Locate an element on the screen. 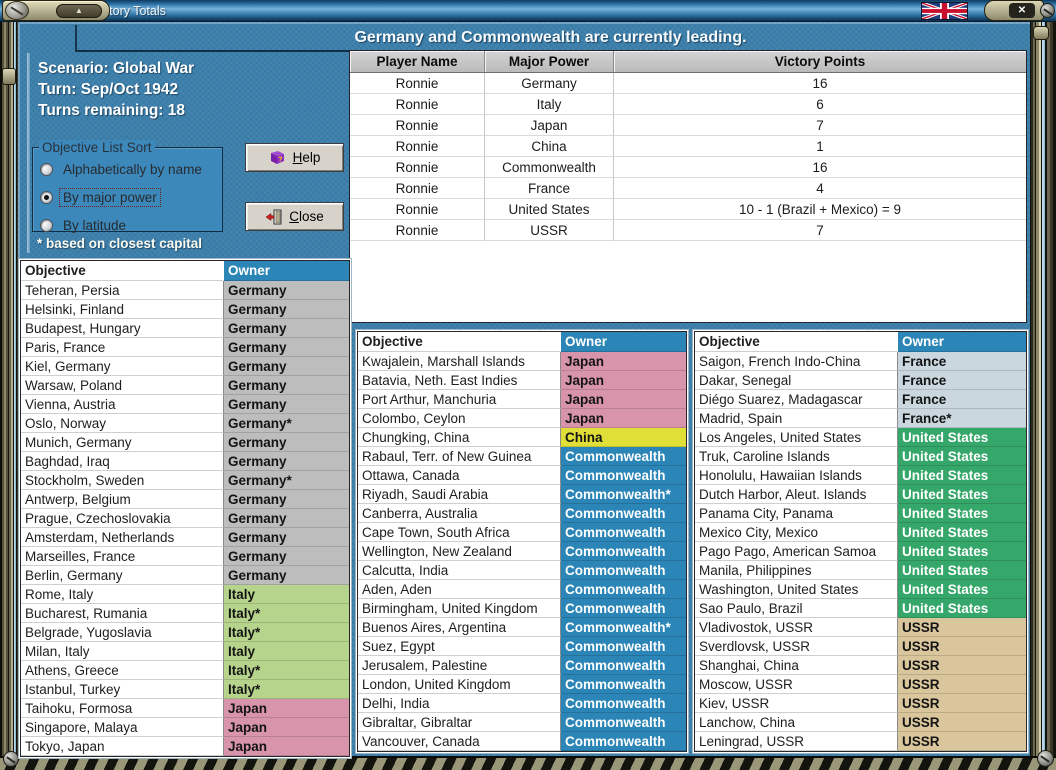 Image resolution: width=1056 pixels, height=770 pixels. objective-row: Truk, Caroline Islands United States is located at coordinates (860, 456).